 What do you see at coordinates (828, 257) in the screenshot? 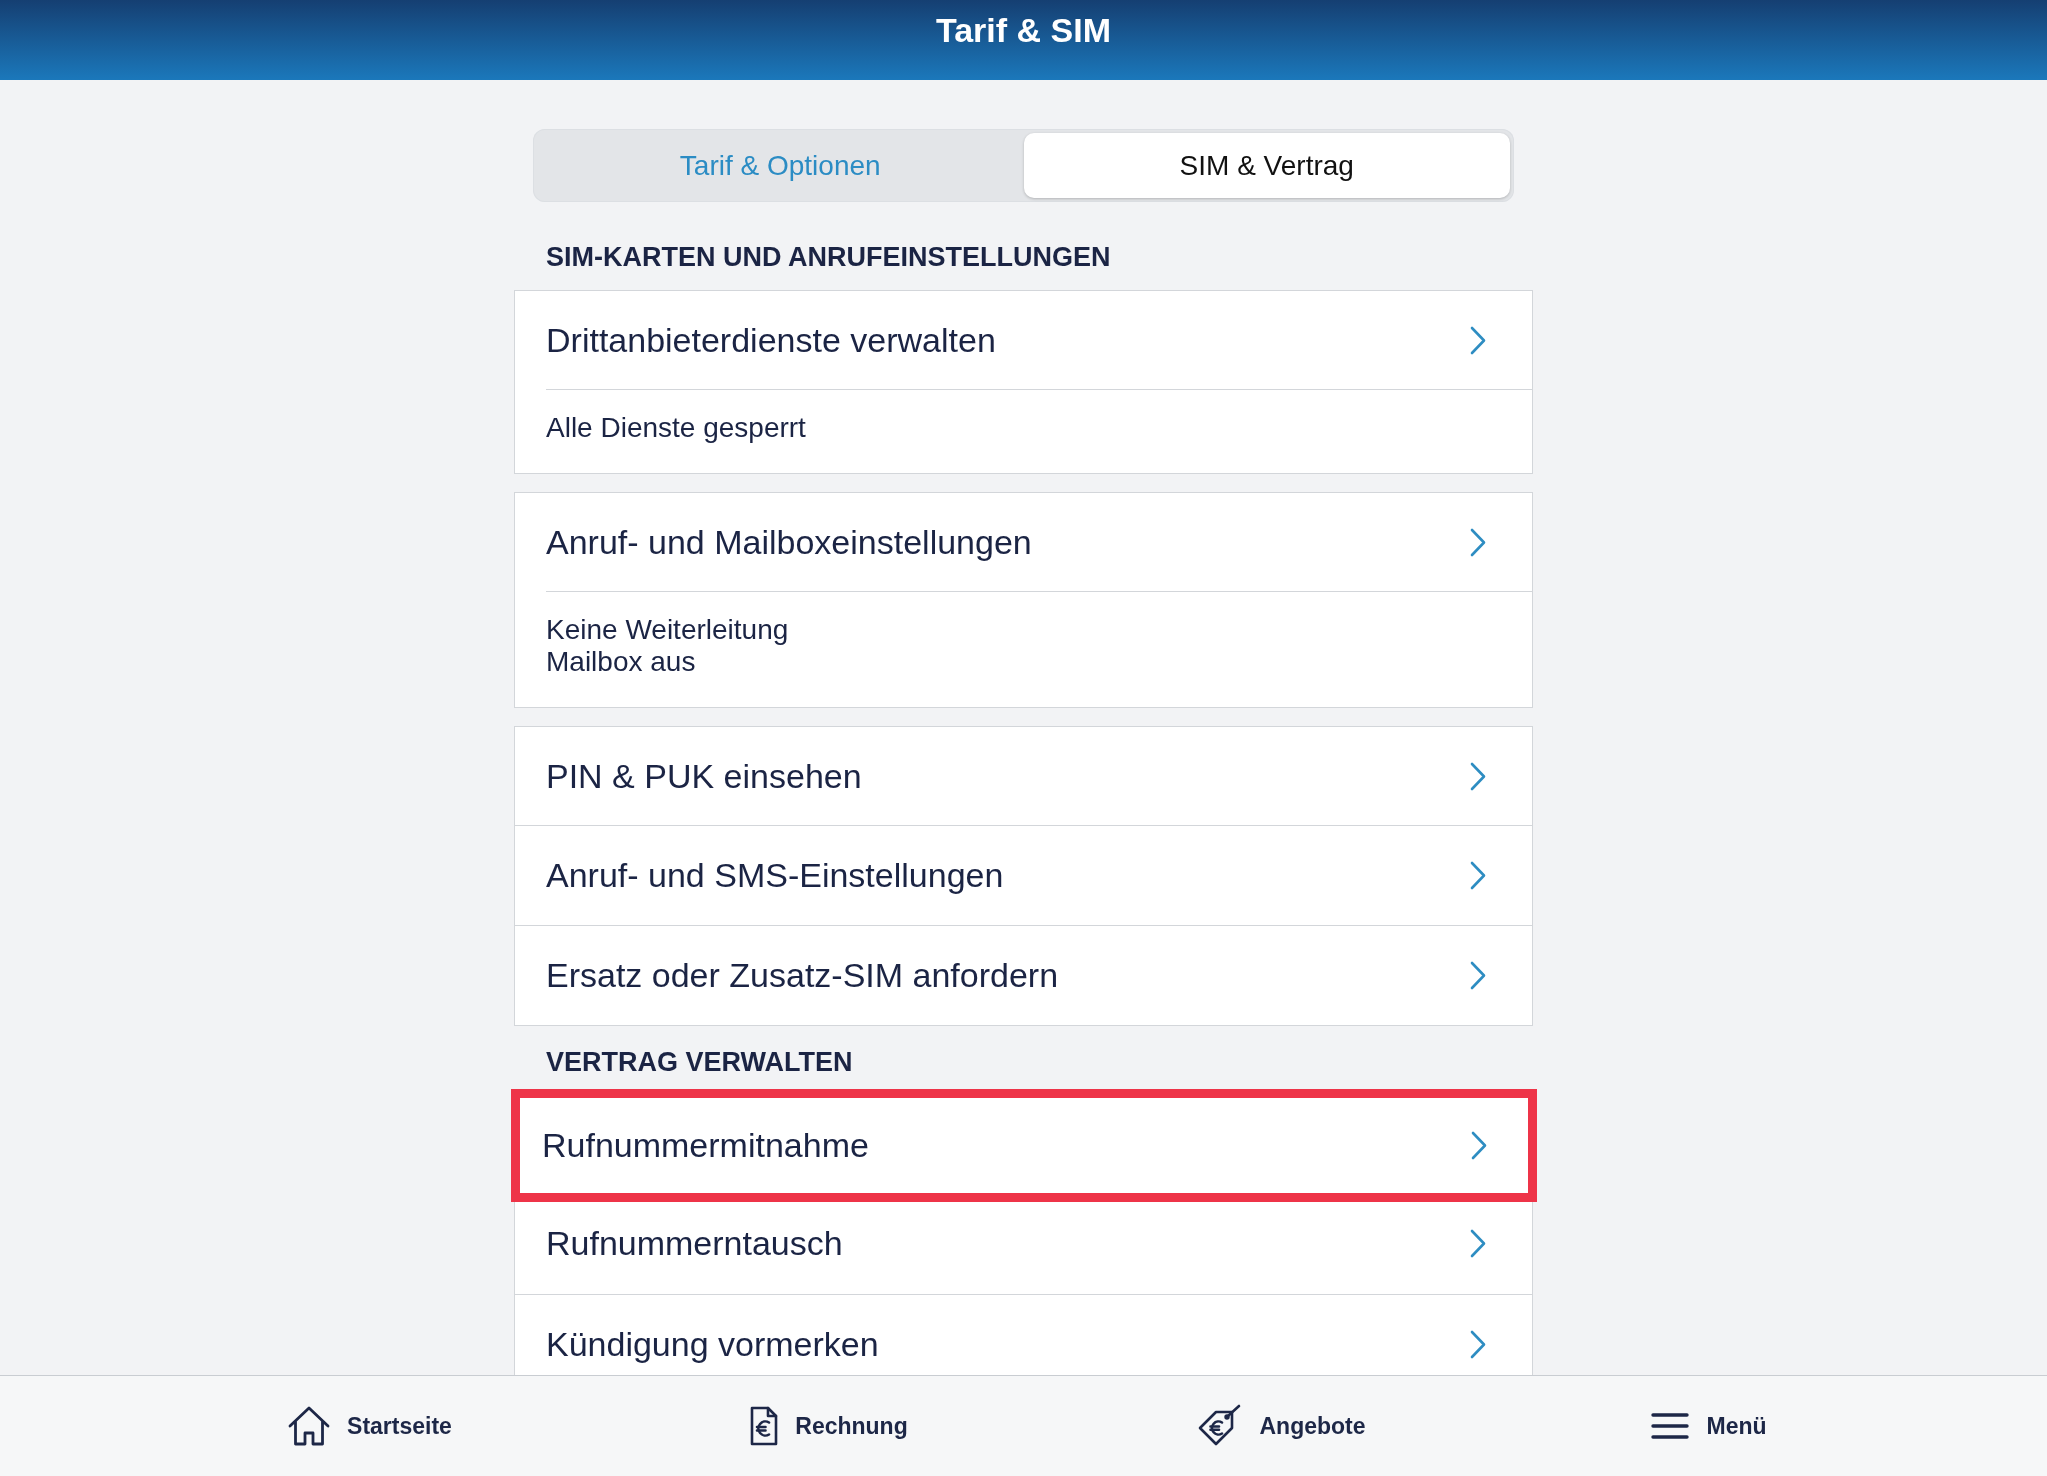
I see `section-heading: SIM-KARTEN UND ANRUFEINSTELLUNGEN` at bounding box center [828, 257].